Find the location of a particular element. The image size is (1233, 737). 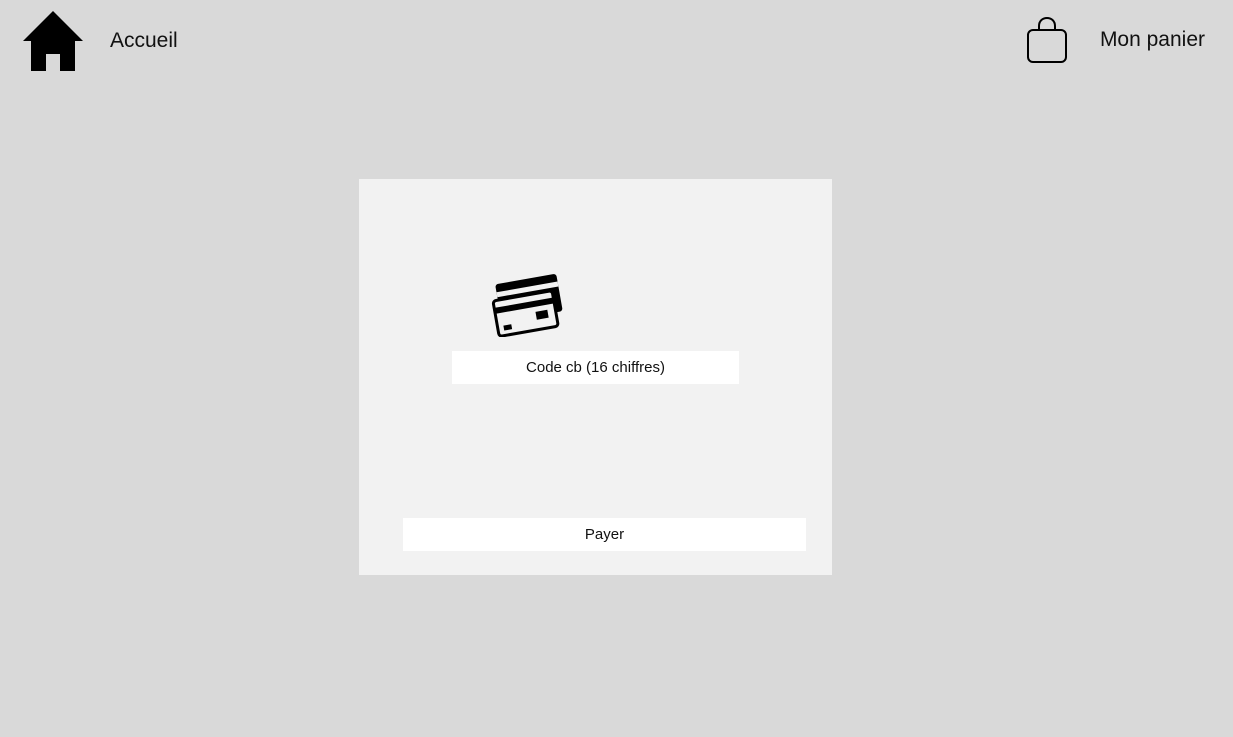

home-icon is located at coordinates (53, 41).